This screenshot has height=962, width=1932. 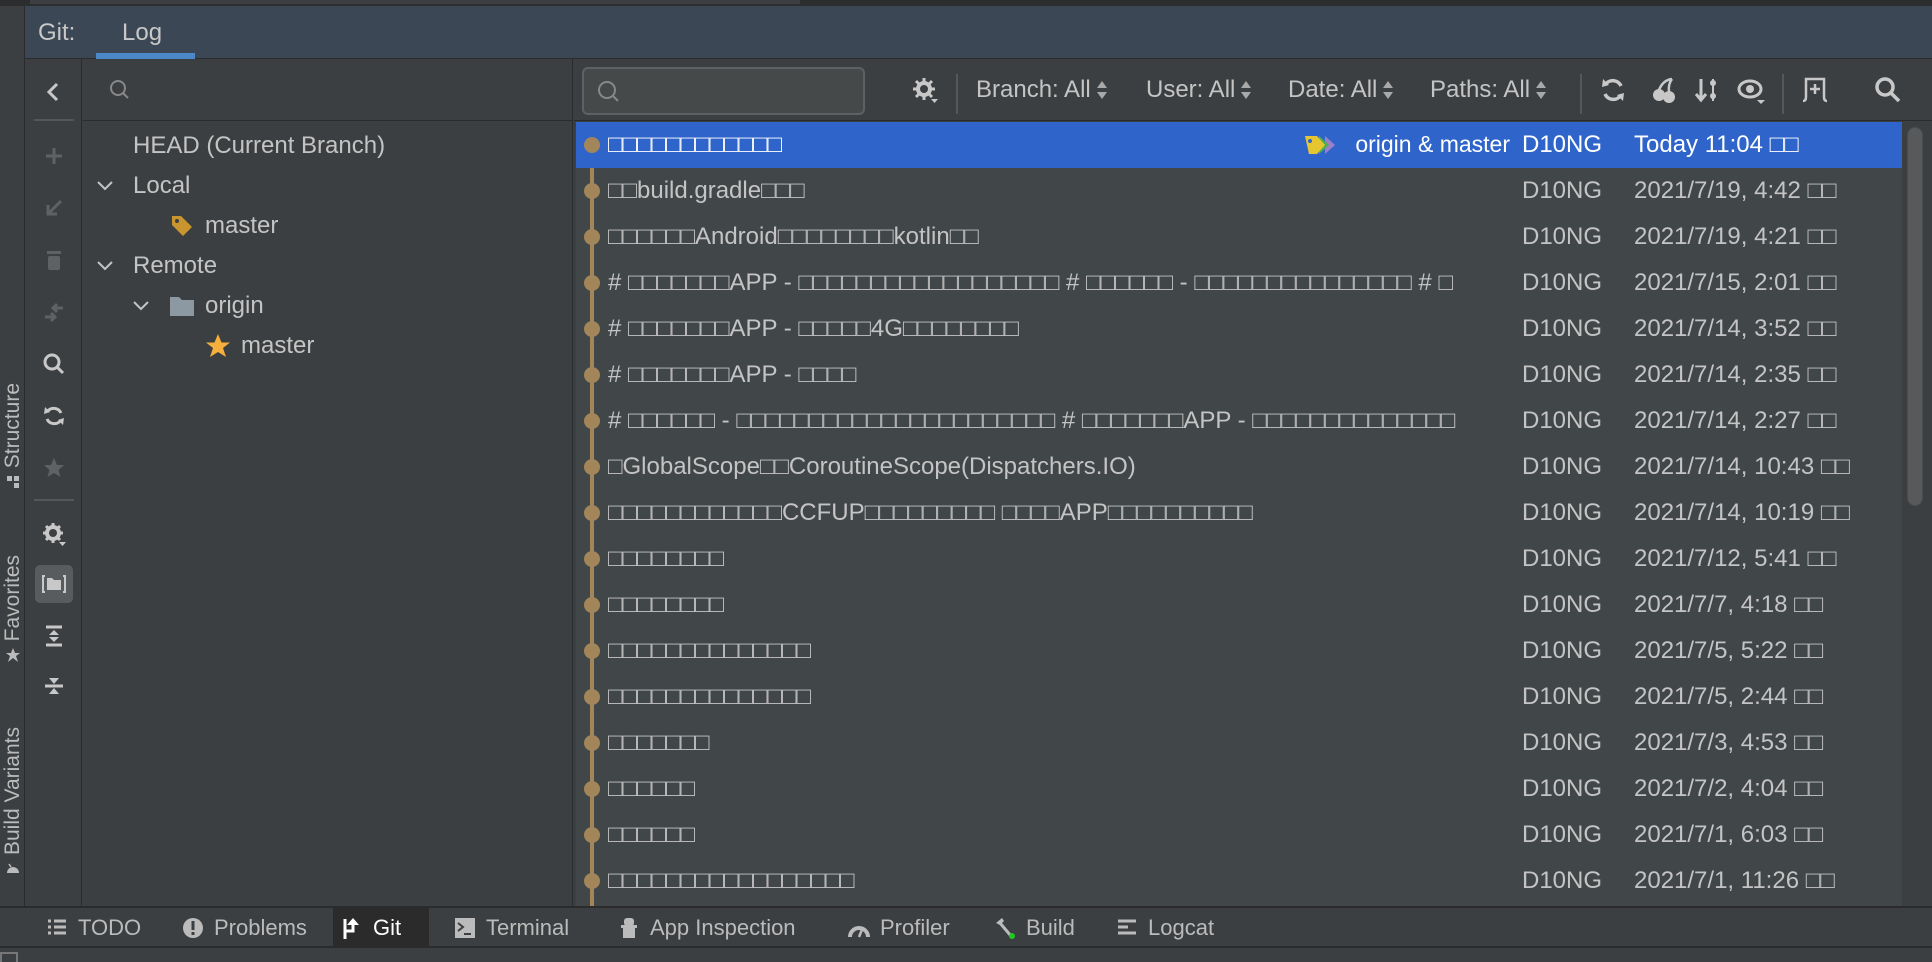 What do you see at coordinates (1239, 743) in the screenshot?
I see `commit-row: □□□□□□□ D10NG 2021/7/3, 4:53 □□` at bounding box center [1239, 743].